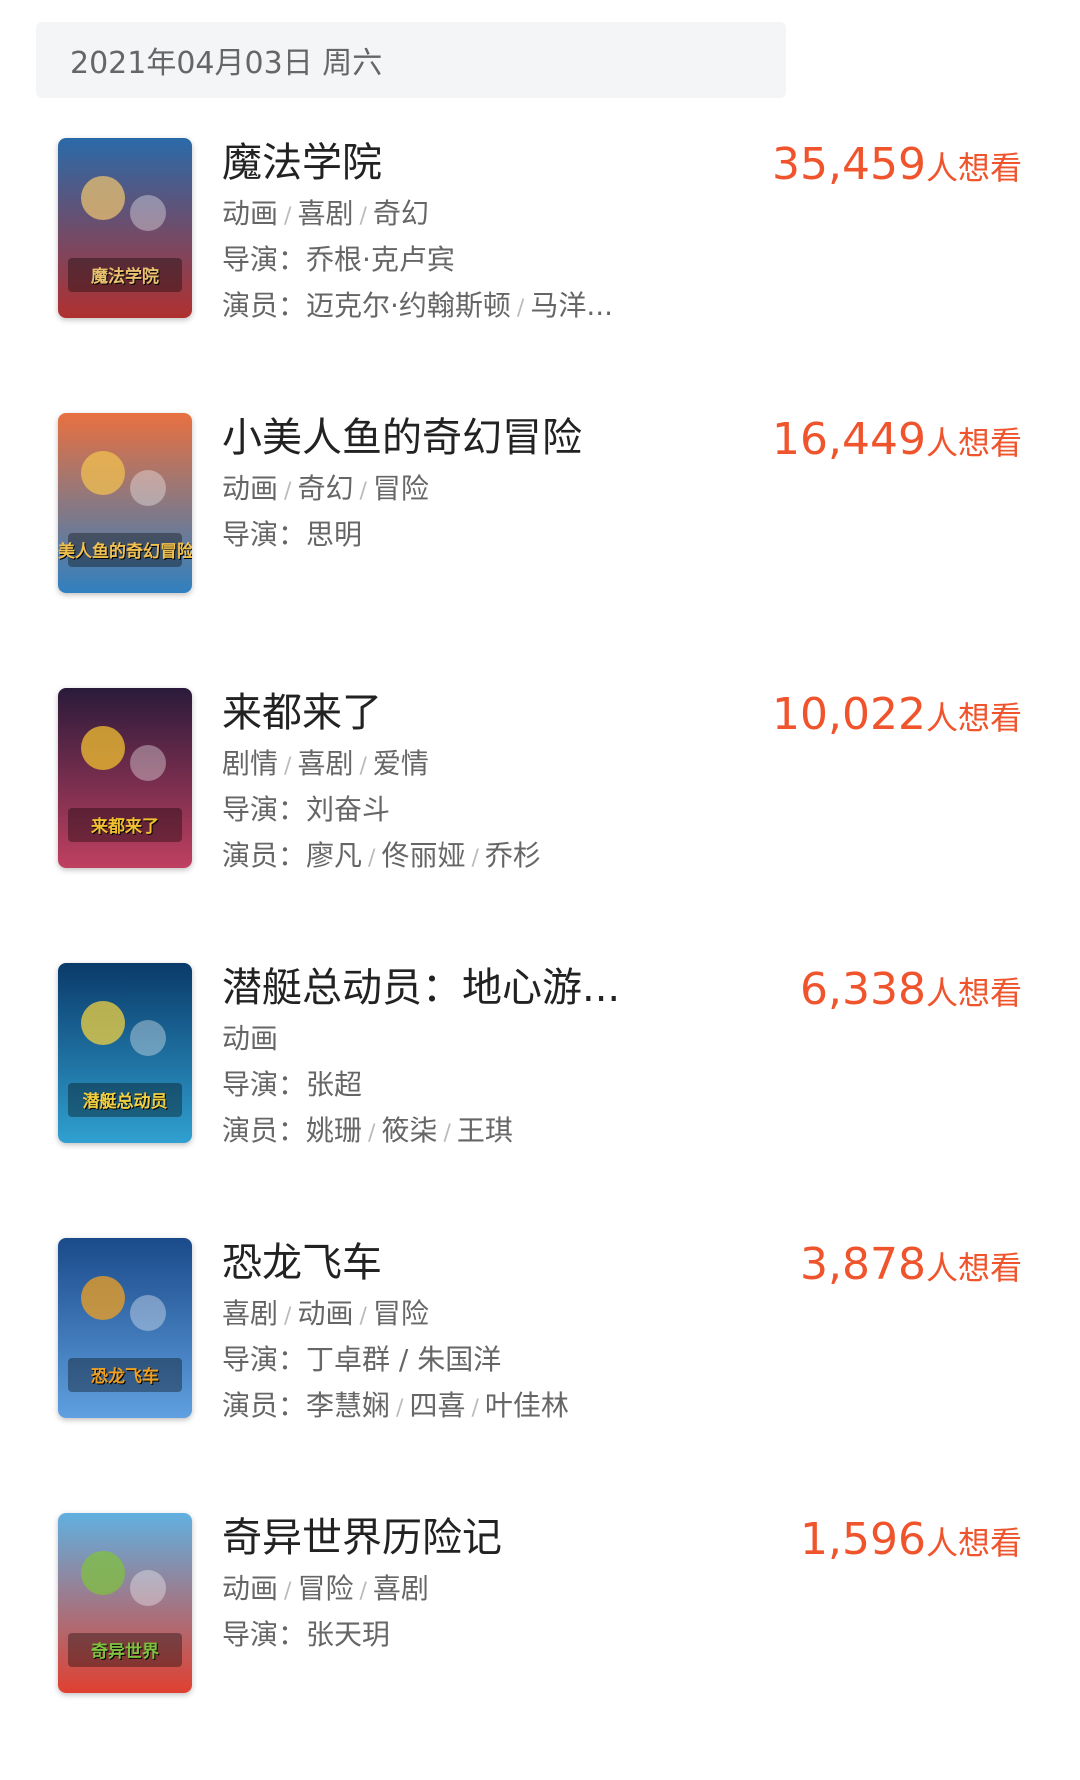 Image resolution: width=1080 pixels, height=1780 pixels. Describe the element at coordinates (125, 1053) in the screenshot. I see `movie-poster: 潜艇总动员` at that location.